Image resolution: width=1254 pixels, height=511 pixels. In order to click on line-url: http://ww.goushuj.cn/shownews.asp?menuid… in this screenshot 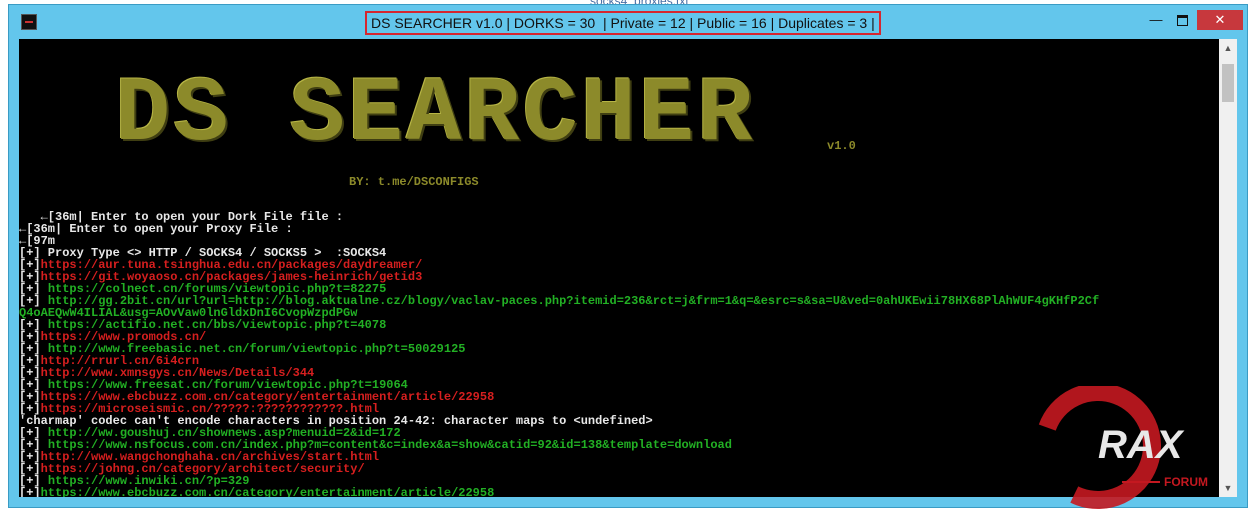, I will do `click(224, 433)`.